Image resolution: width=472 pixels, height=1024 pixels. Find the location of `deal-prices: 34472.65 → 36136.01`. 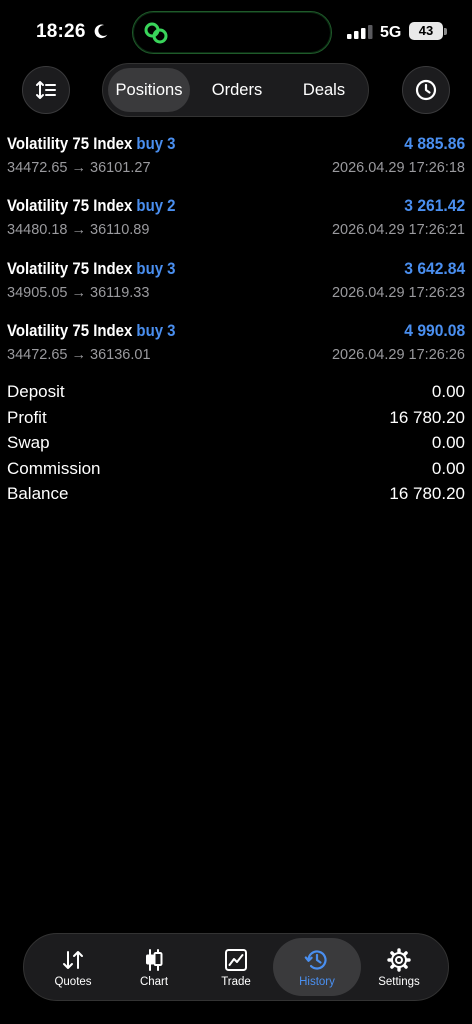

deal-prices: 34472.65 → 36136.01 is located at coordinates (79, 355).